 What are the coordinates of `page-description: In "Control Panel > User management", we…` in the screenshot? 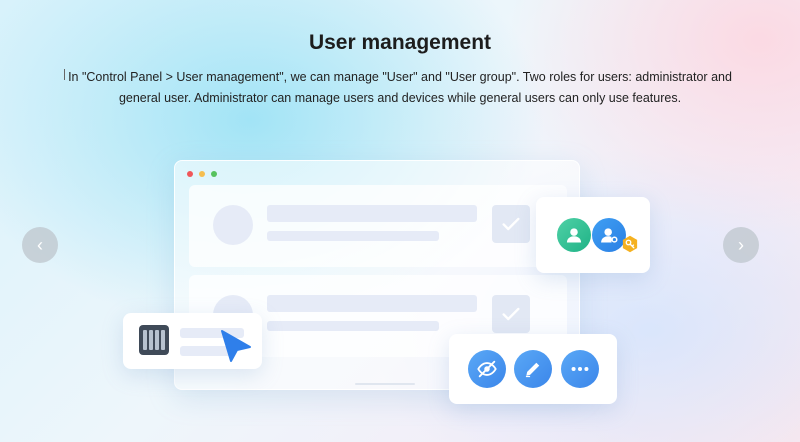 It's located at (400, 87).